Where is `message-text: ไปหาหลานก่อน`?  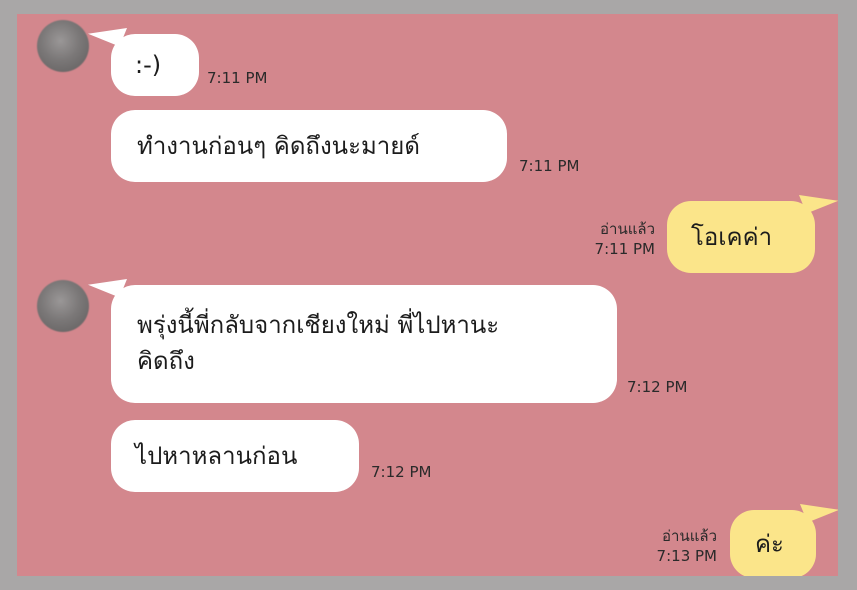 message-text: ไปหาหลานก่อน is located at coordinates (216, 456).